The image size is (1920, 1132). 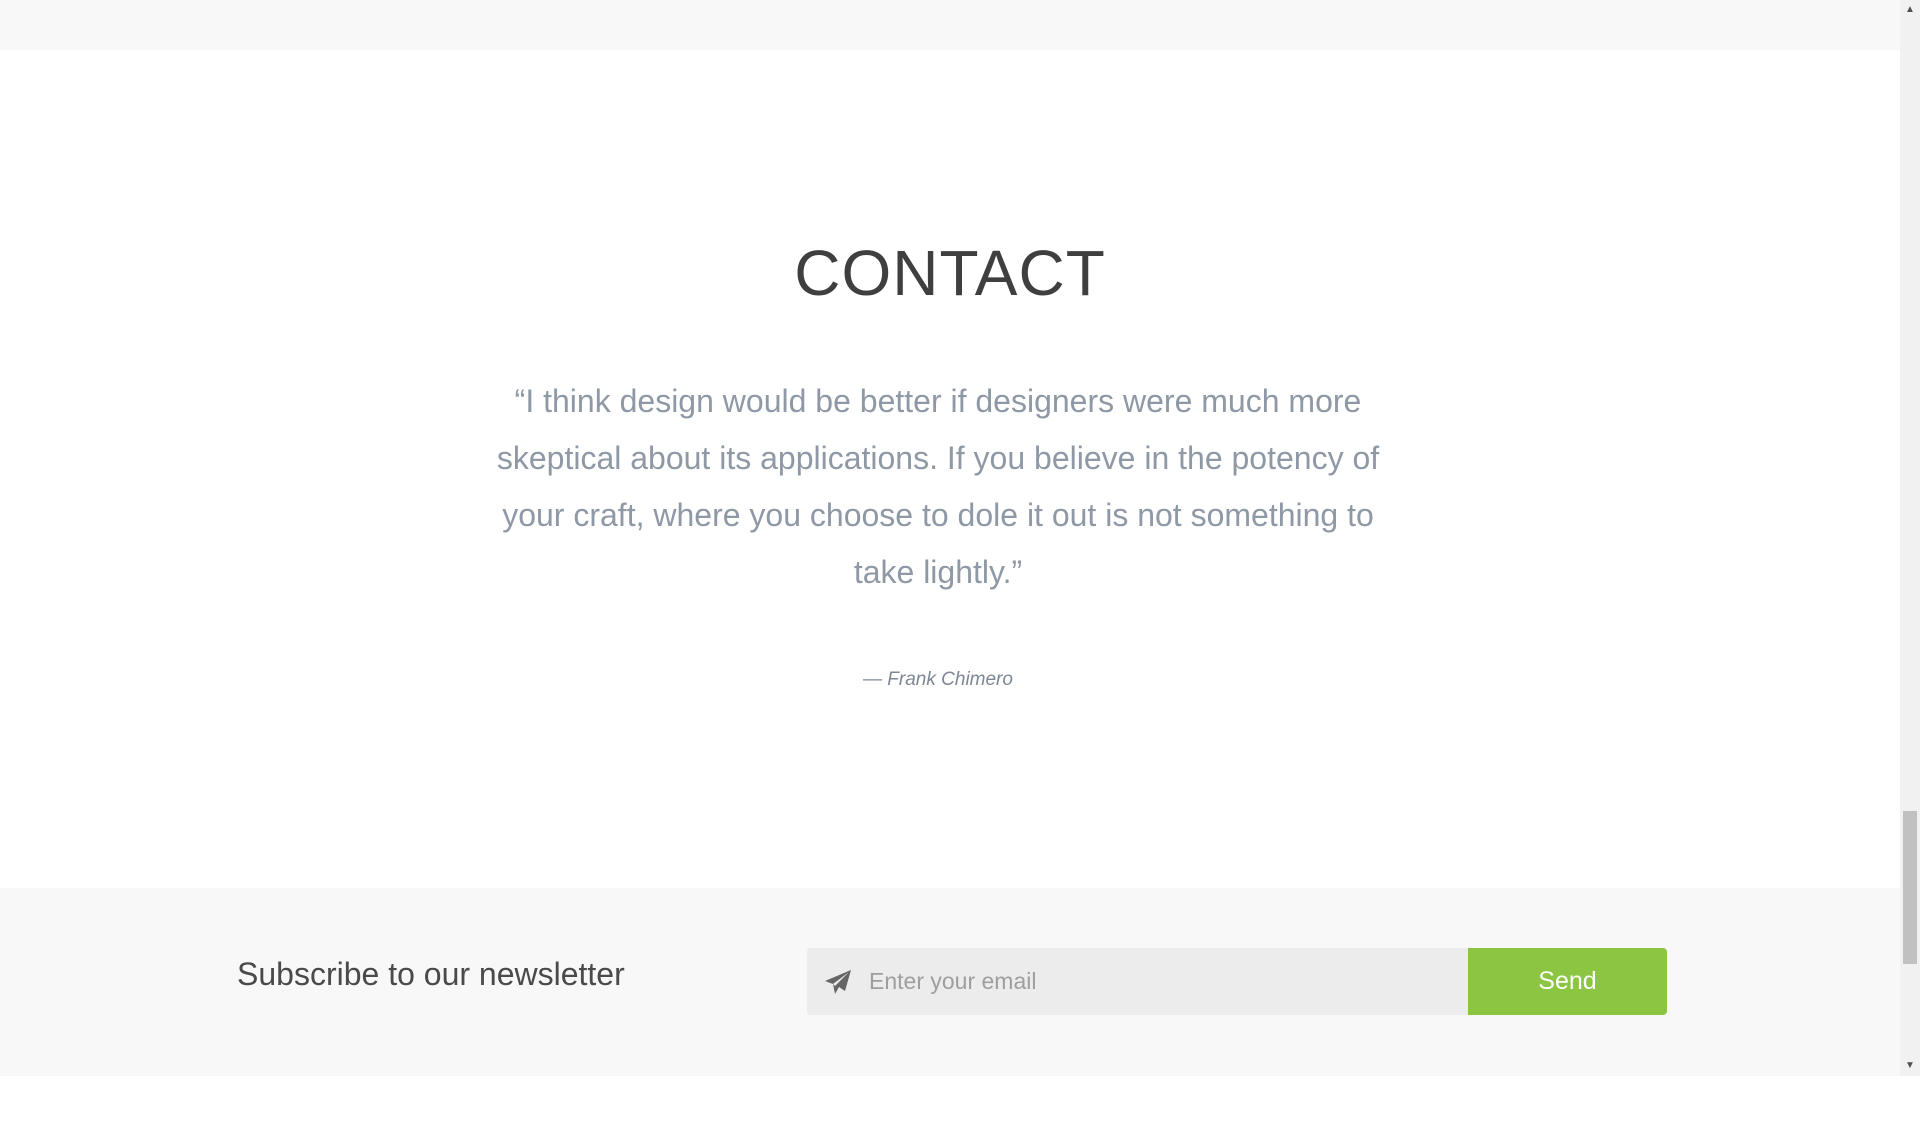 What do you see at coordinates (1910, 887) in the screenshot?
I see `scrollbar-thumb` at bounding box center [1910, 887].